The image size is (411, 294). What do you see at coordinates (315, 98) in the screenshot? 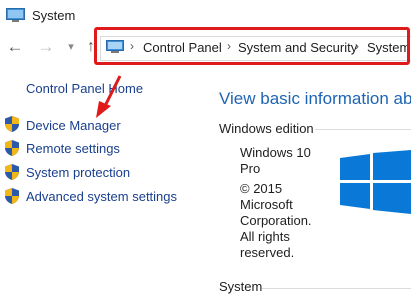
I see `page-heading: View basic information abou` at bounding box center [315, 98].